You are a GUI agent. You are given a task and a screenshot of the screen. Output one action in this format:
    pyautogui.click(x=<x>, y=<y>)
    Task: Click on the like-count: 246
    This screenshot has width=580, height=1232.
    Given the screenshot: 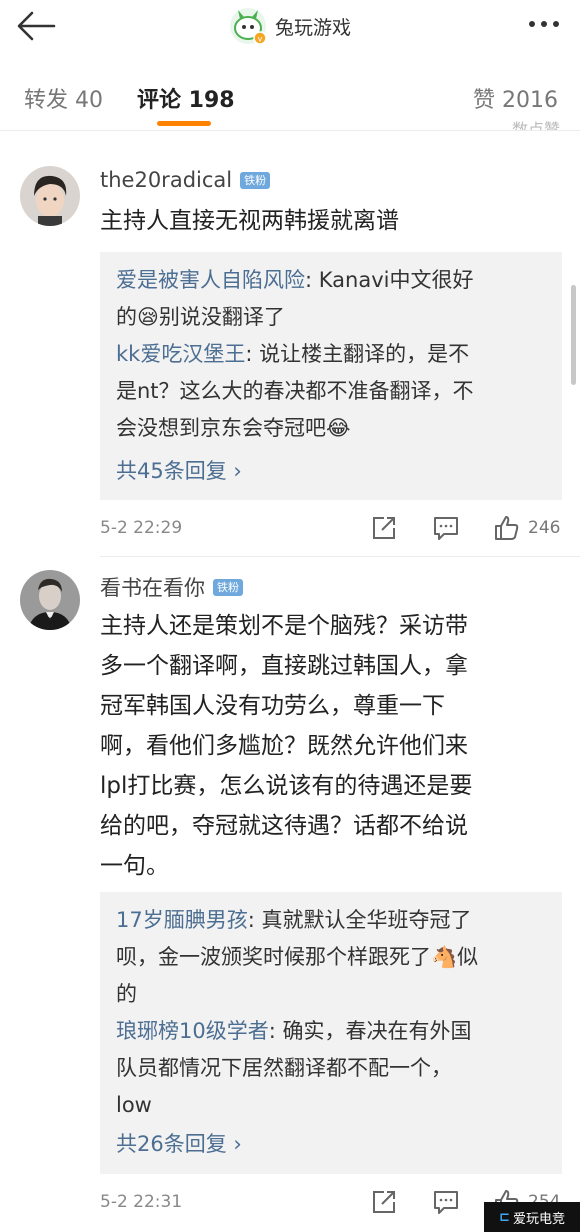 What is the action you would take?
    pyautogui.click(x=544, y=528)
    